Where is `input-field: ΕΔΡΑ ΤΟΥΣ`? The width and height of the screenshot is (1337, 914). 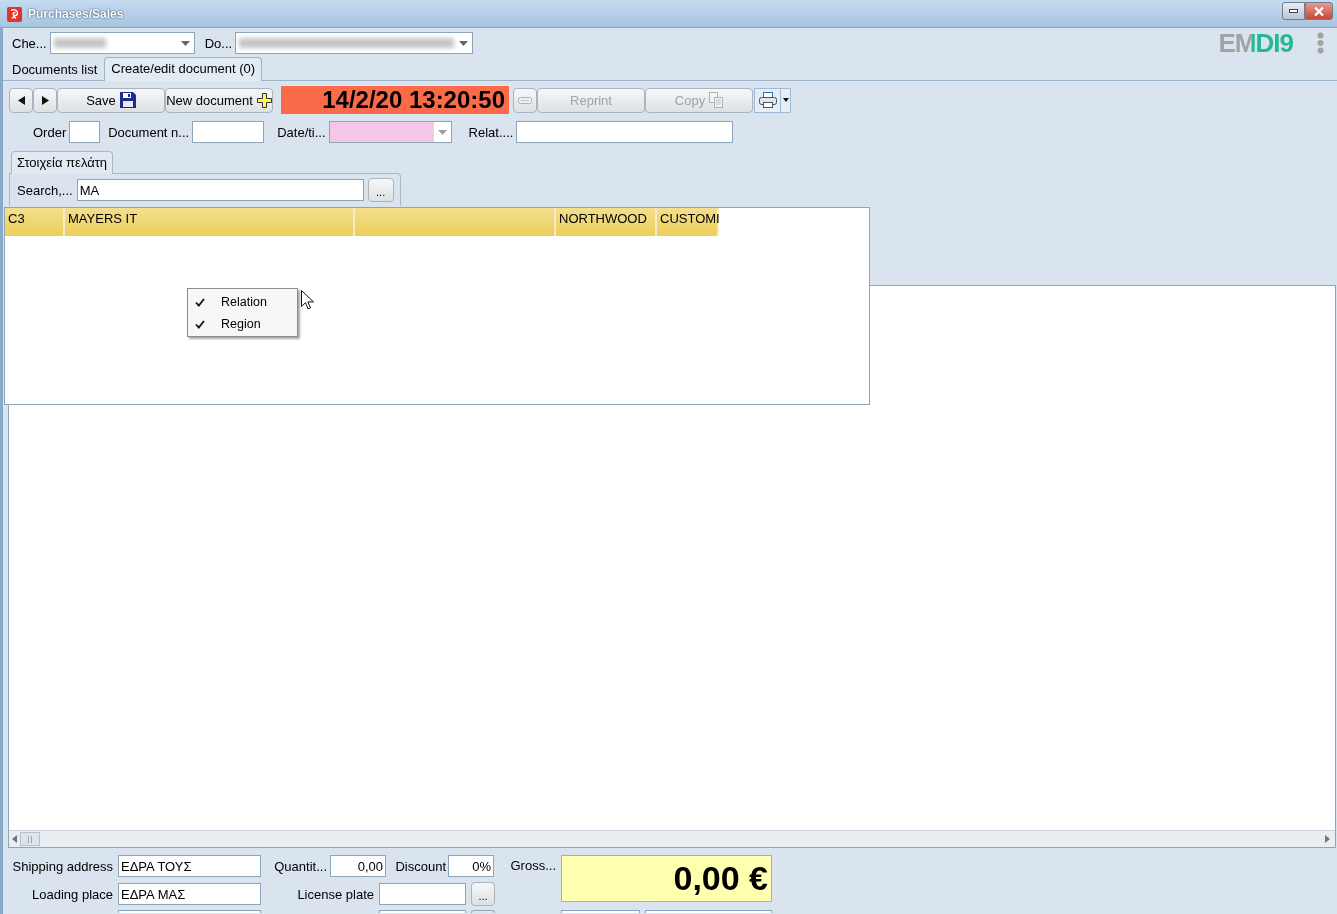 input-field: ΕΔΡΑ ΤΟΥΣ is located at coordinates (189, 866).